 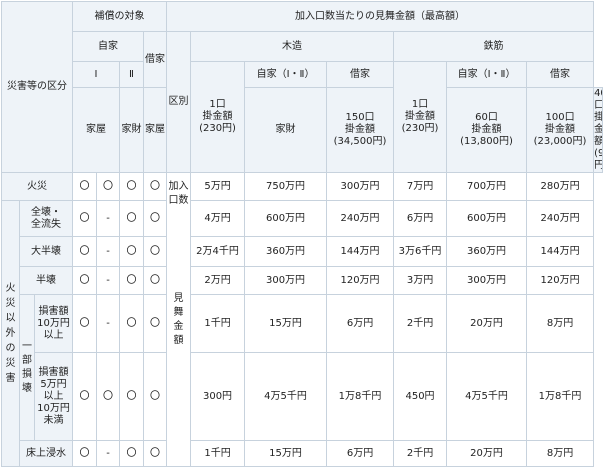 I want to click on row-label: 半壊, so click(x=46, y=280).